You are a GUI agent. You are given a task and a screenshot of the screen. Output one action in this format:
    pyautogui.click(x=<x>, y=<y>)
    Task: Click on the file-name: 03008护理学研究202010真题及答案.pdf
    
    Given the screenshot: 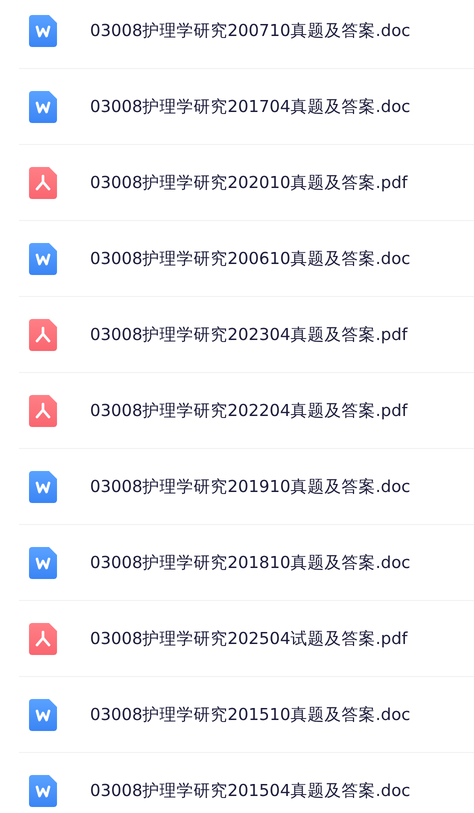 What is the action you would take?
    pyautogui.click(x=249, y=183)
    